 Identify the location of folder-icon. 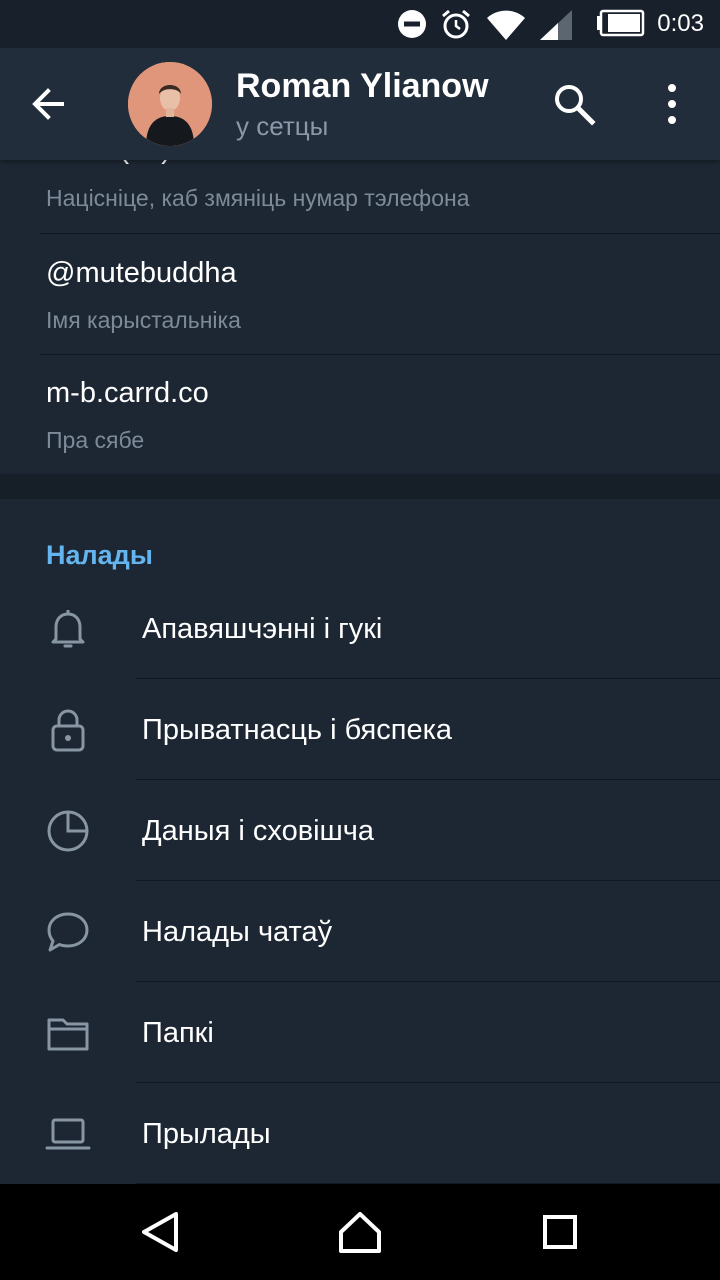
(68, 1034).